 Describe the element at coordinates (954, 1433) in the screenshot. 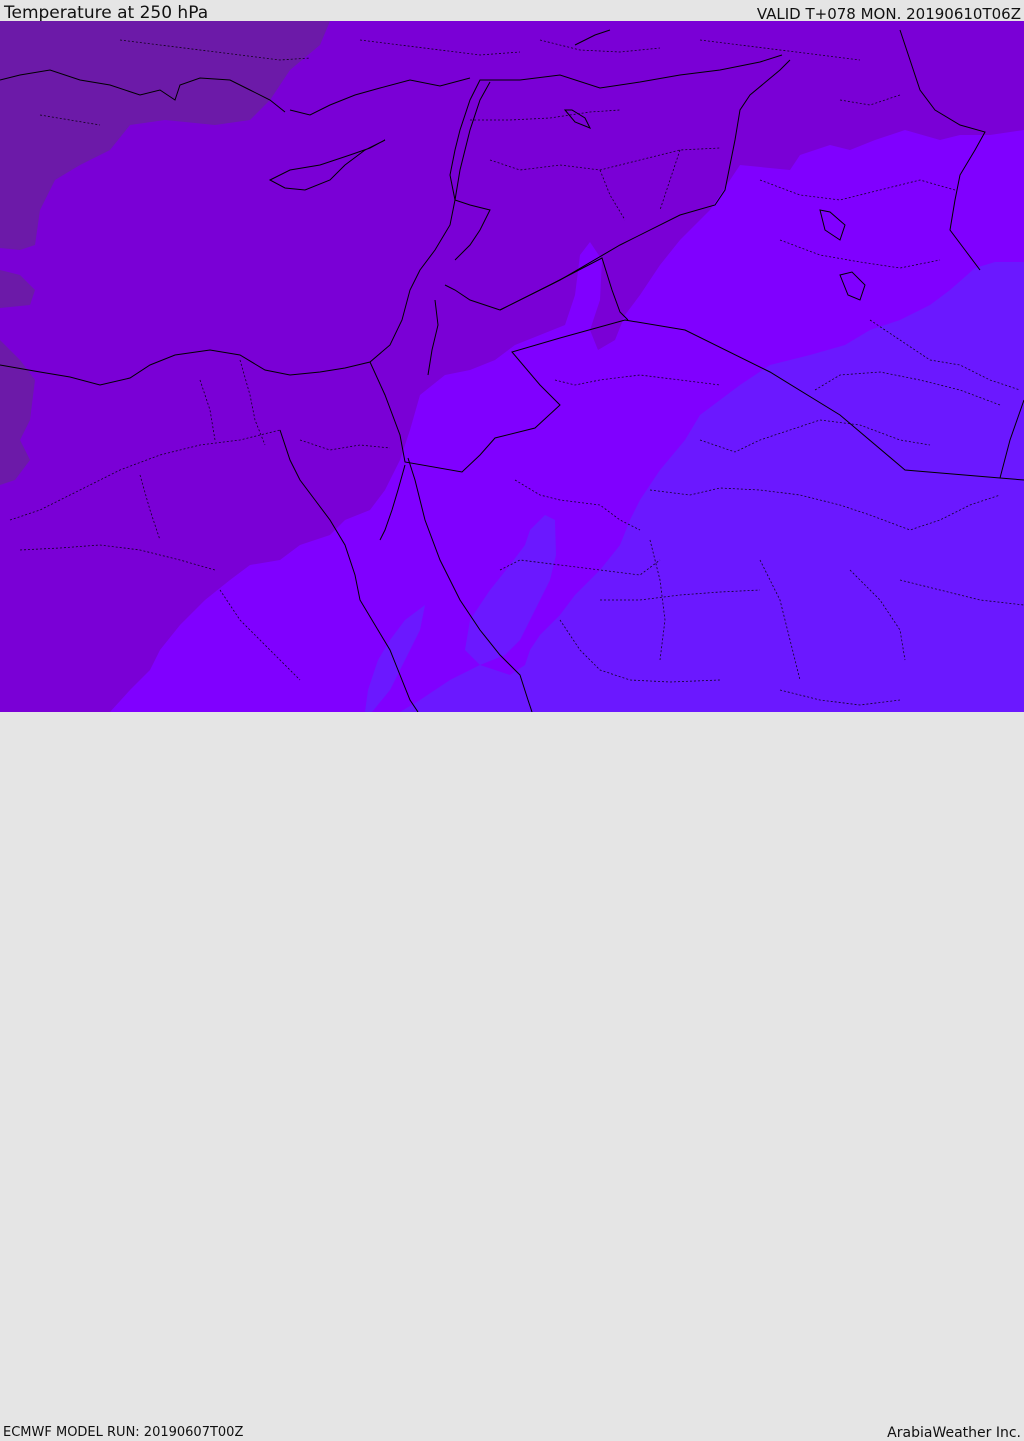

I see `credit: ArabiaWeather Inc.` at that location.